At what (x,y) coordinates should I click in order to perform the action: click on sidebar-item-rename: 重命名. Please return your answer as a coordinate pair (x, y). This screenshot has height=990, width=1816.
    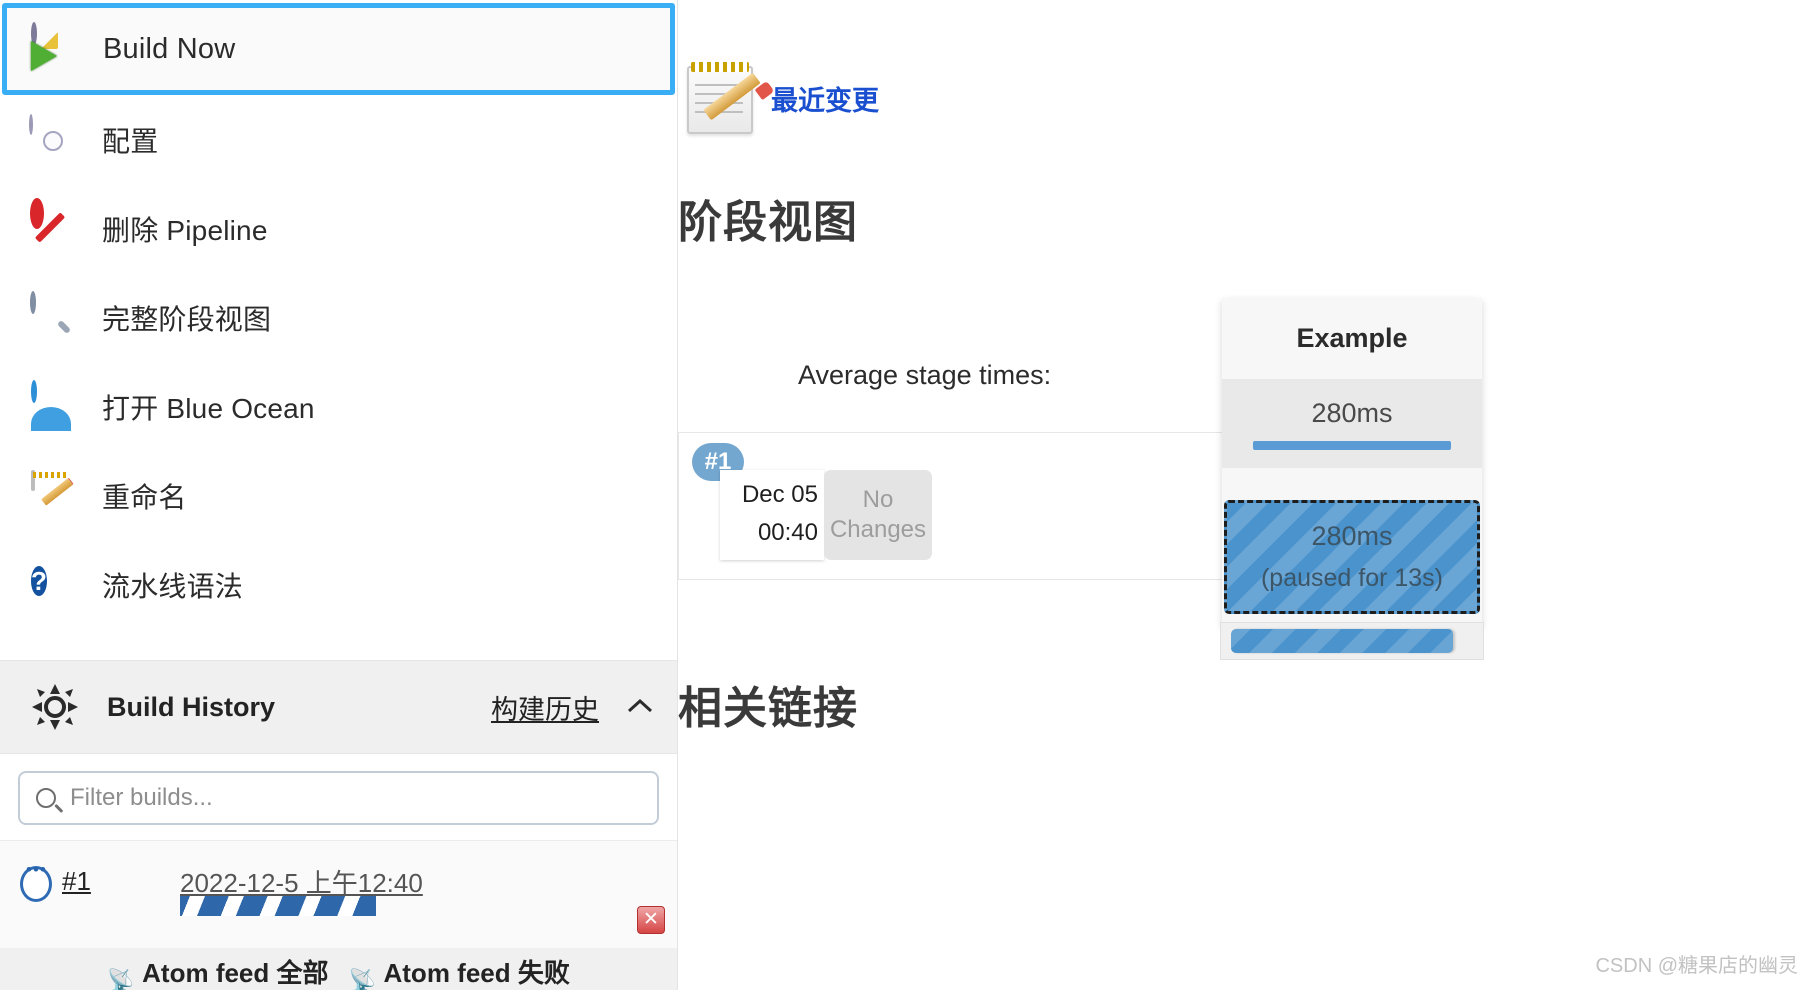
    Looking at the image, I should click on (338, 495).